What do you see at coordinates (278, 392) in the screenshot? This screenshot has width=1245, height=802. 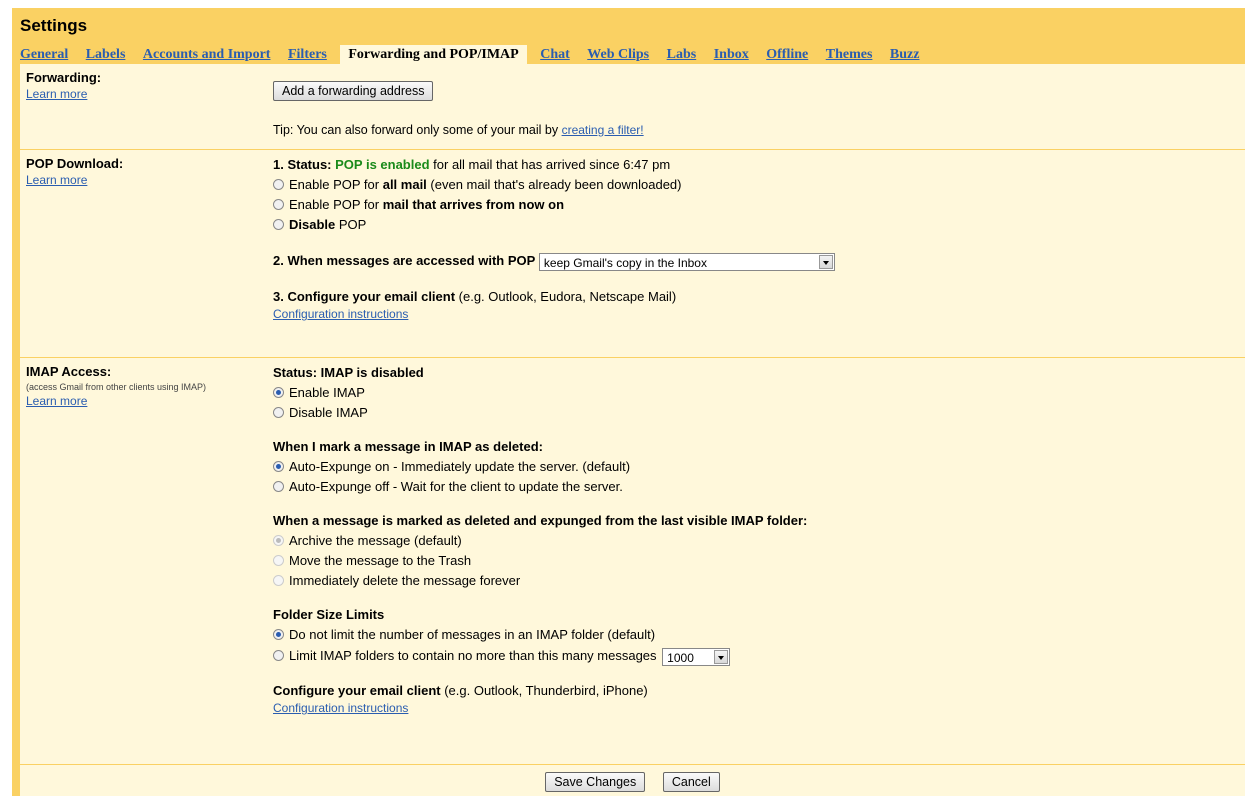 I see `enable-imap-radio` at bounding box center [278, 392].